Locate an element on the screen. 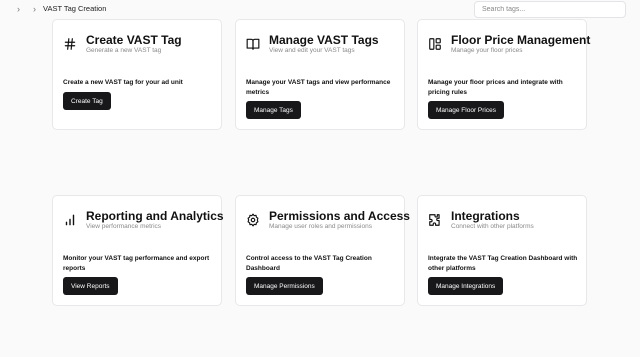 The width and height of the screenshot is (640, 357). card-title: Manage VAST Tags is located at coordinates (324, 40).